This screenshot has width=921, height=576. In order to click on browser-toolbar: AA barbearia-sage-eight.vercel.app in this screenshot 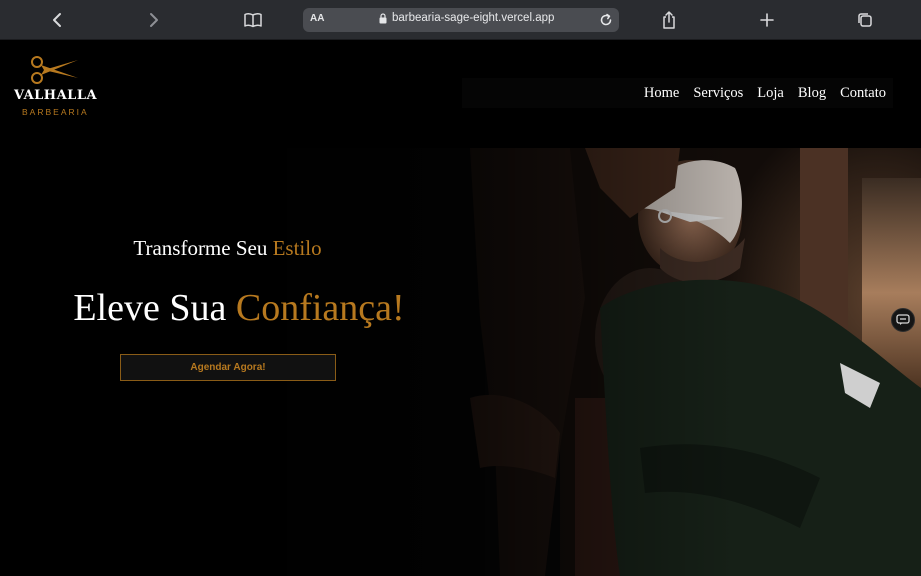, I will do `click(460, 20)`.